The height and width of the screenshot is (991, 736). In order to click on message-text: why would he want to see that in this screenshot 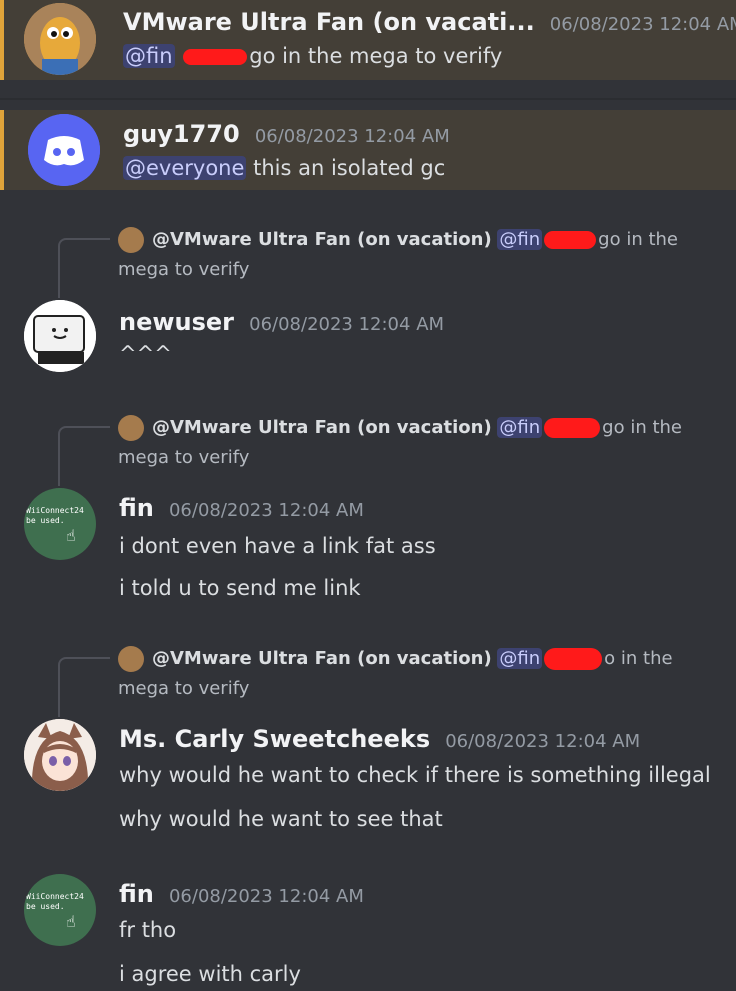, I will do `click(281, 819)`.